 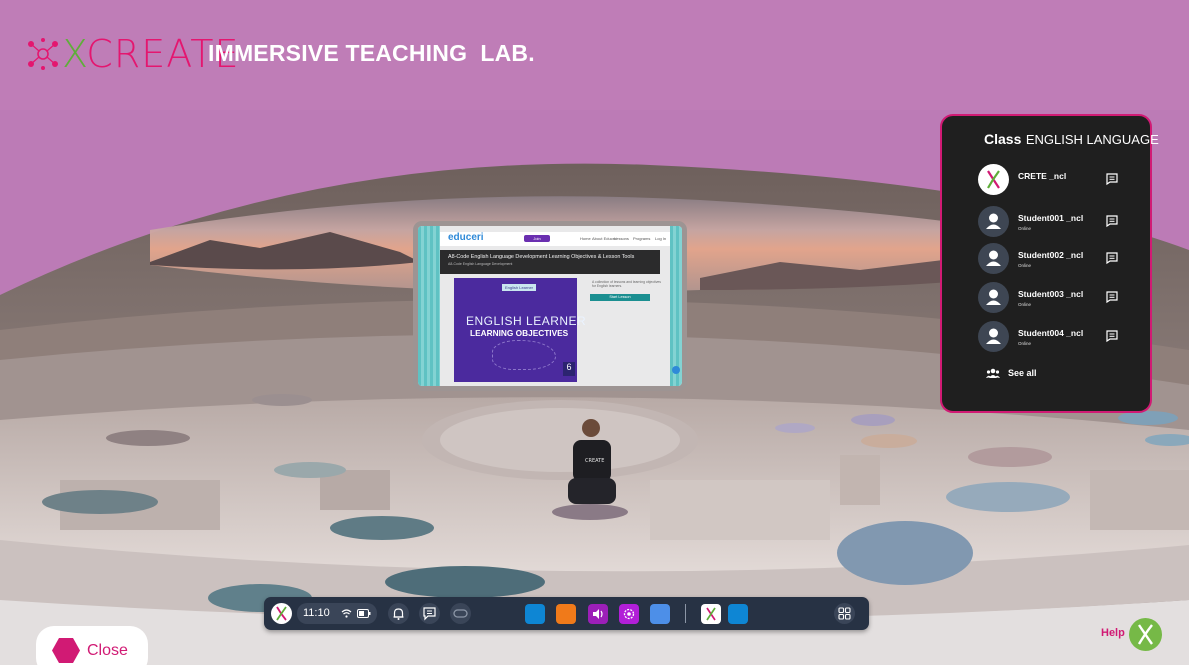 What do you see at coordinates (316, 613) in the screenshot?
I see `clock-time: 11:10` at bounding box center [316, 613].